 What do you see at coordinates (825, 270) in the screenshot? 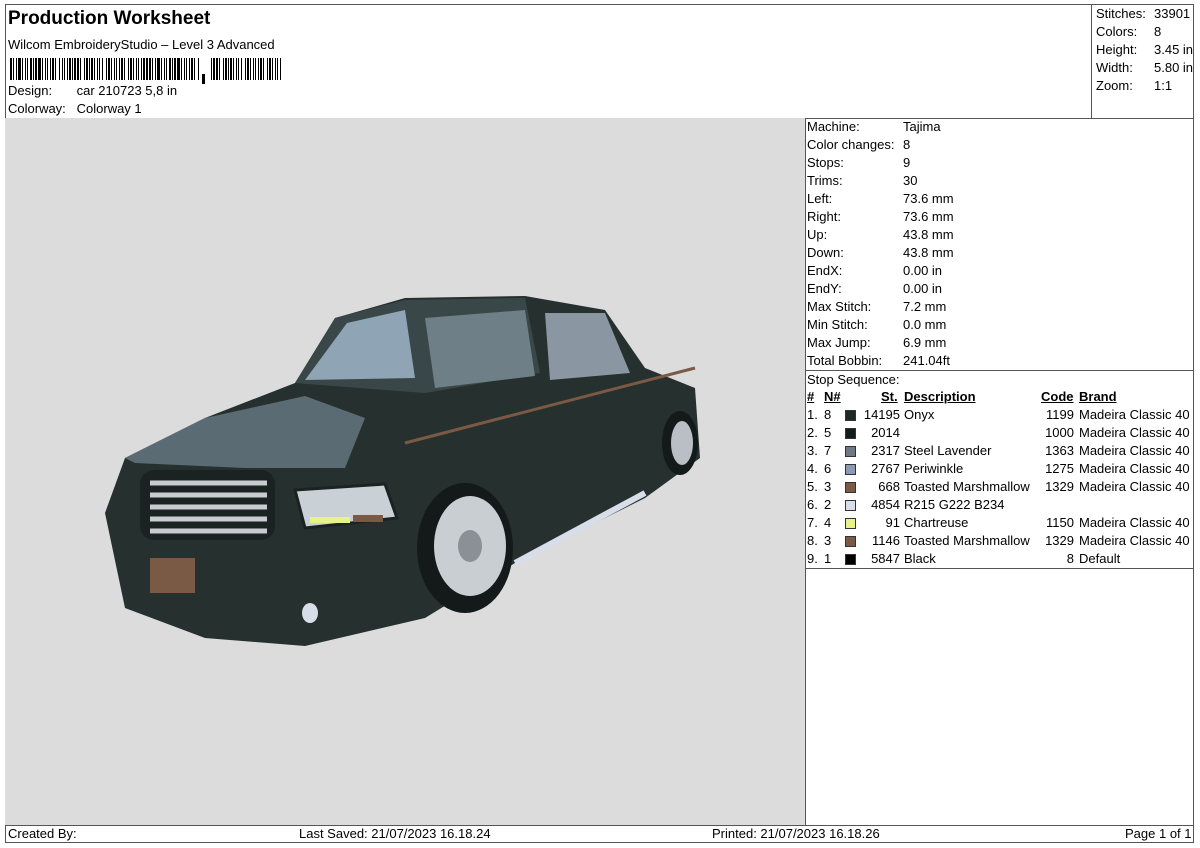
I see `info-label: EndX:` at bounding box center [825, 270].